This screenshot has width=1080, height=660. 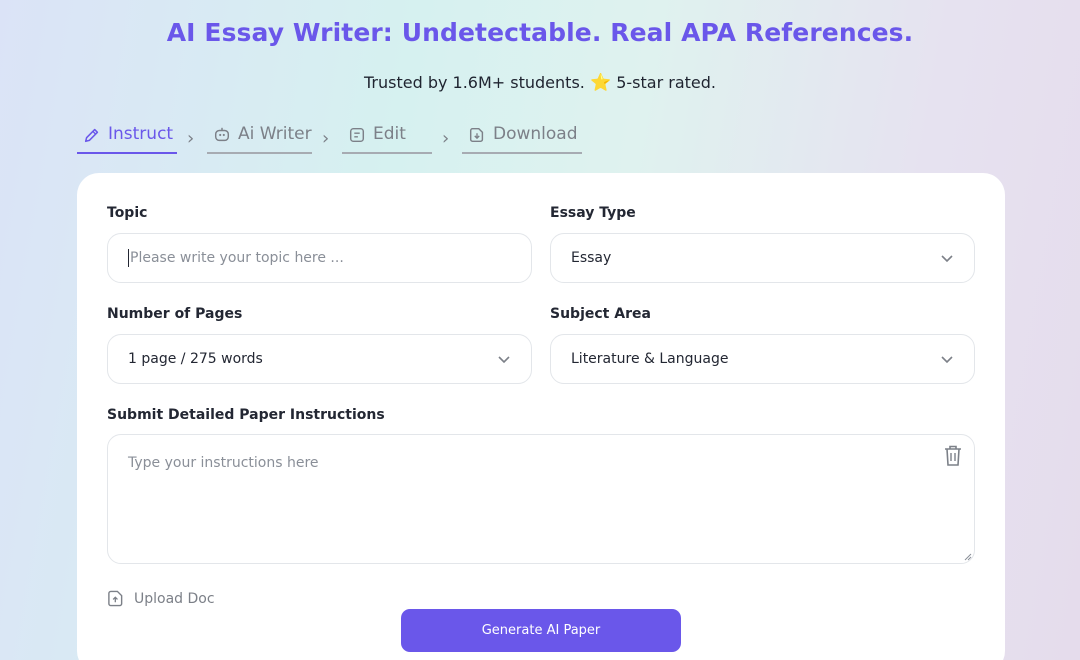 What do you see at coordinates (650, 359) in the screenshot?
I see `subject-value: Literature & Language` at bounding box center [650, 359].